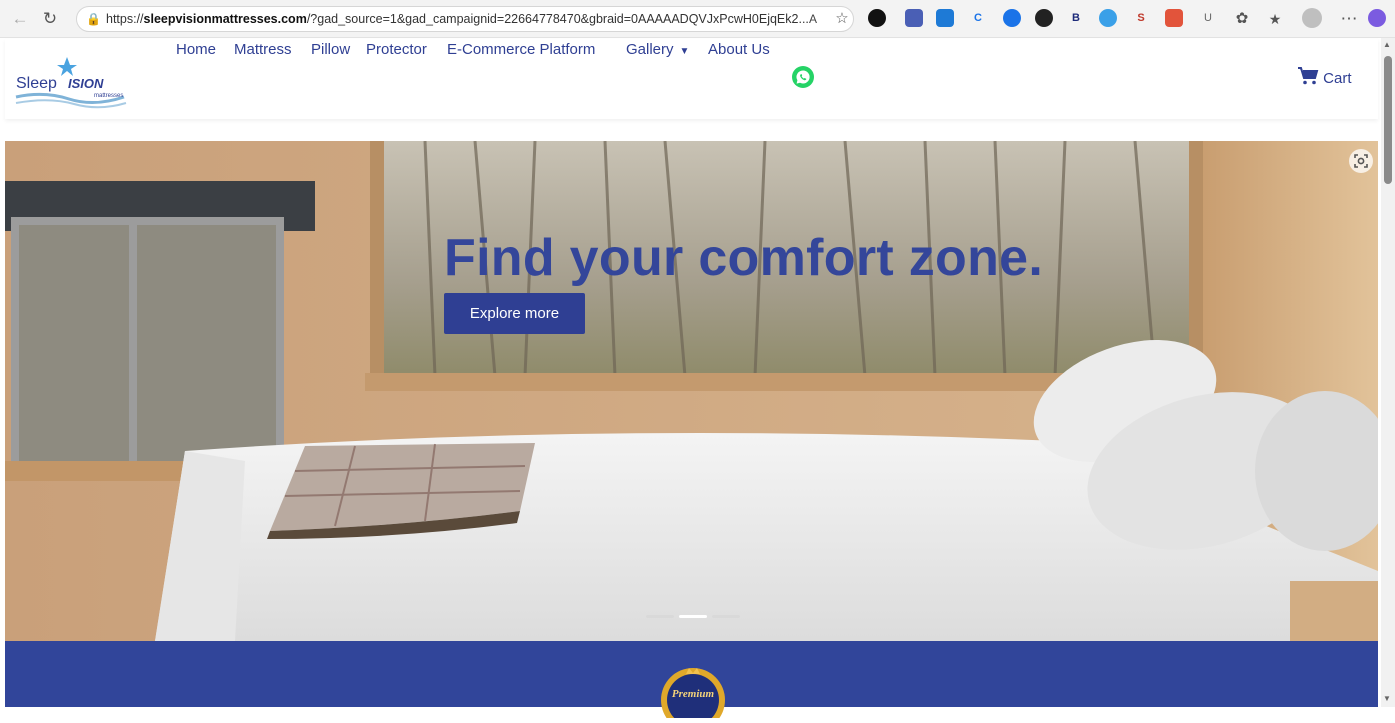 The width and height of the screenshot is (1395, 723). Describe the element at coordinates (1337, 78) in the screenshot. I see `cart-label: Cart` at that location.